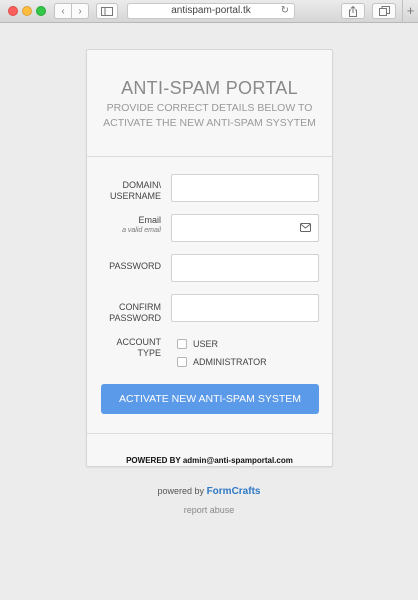  What do you see at coordinates (206, 344) in the screenshot?
I see `user-option-label: USER` at bounding box center [206, 344].